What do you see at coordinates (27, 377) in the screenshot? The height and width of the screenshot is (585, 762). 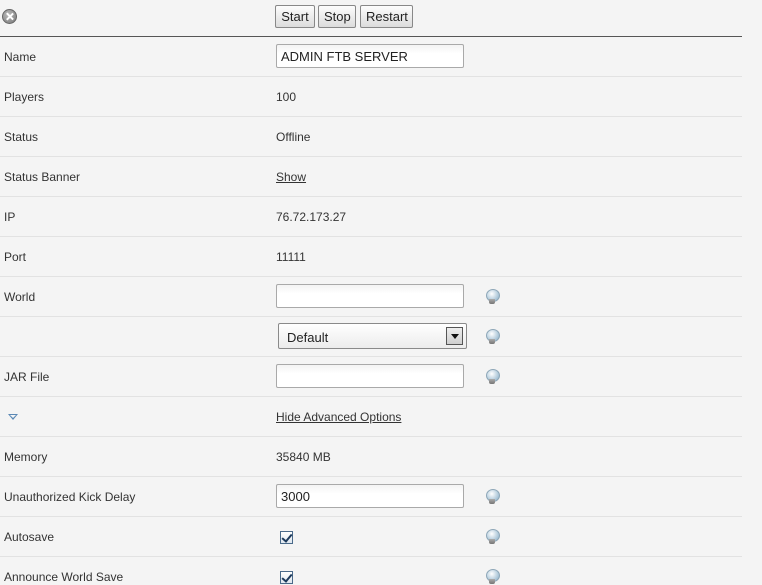 I see `jar-file-label: JAR File` at bounding box center [27, 377].